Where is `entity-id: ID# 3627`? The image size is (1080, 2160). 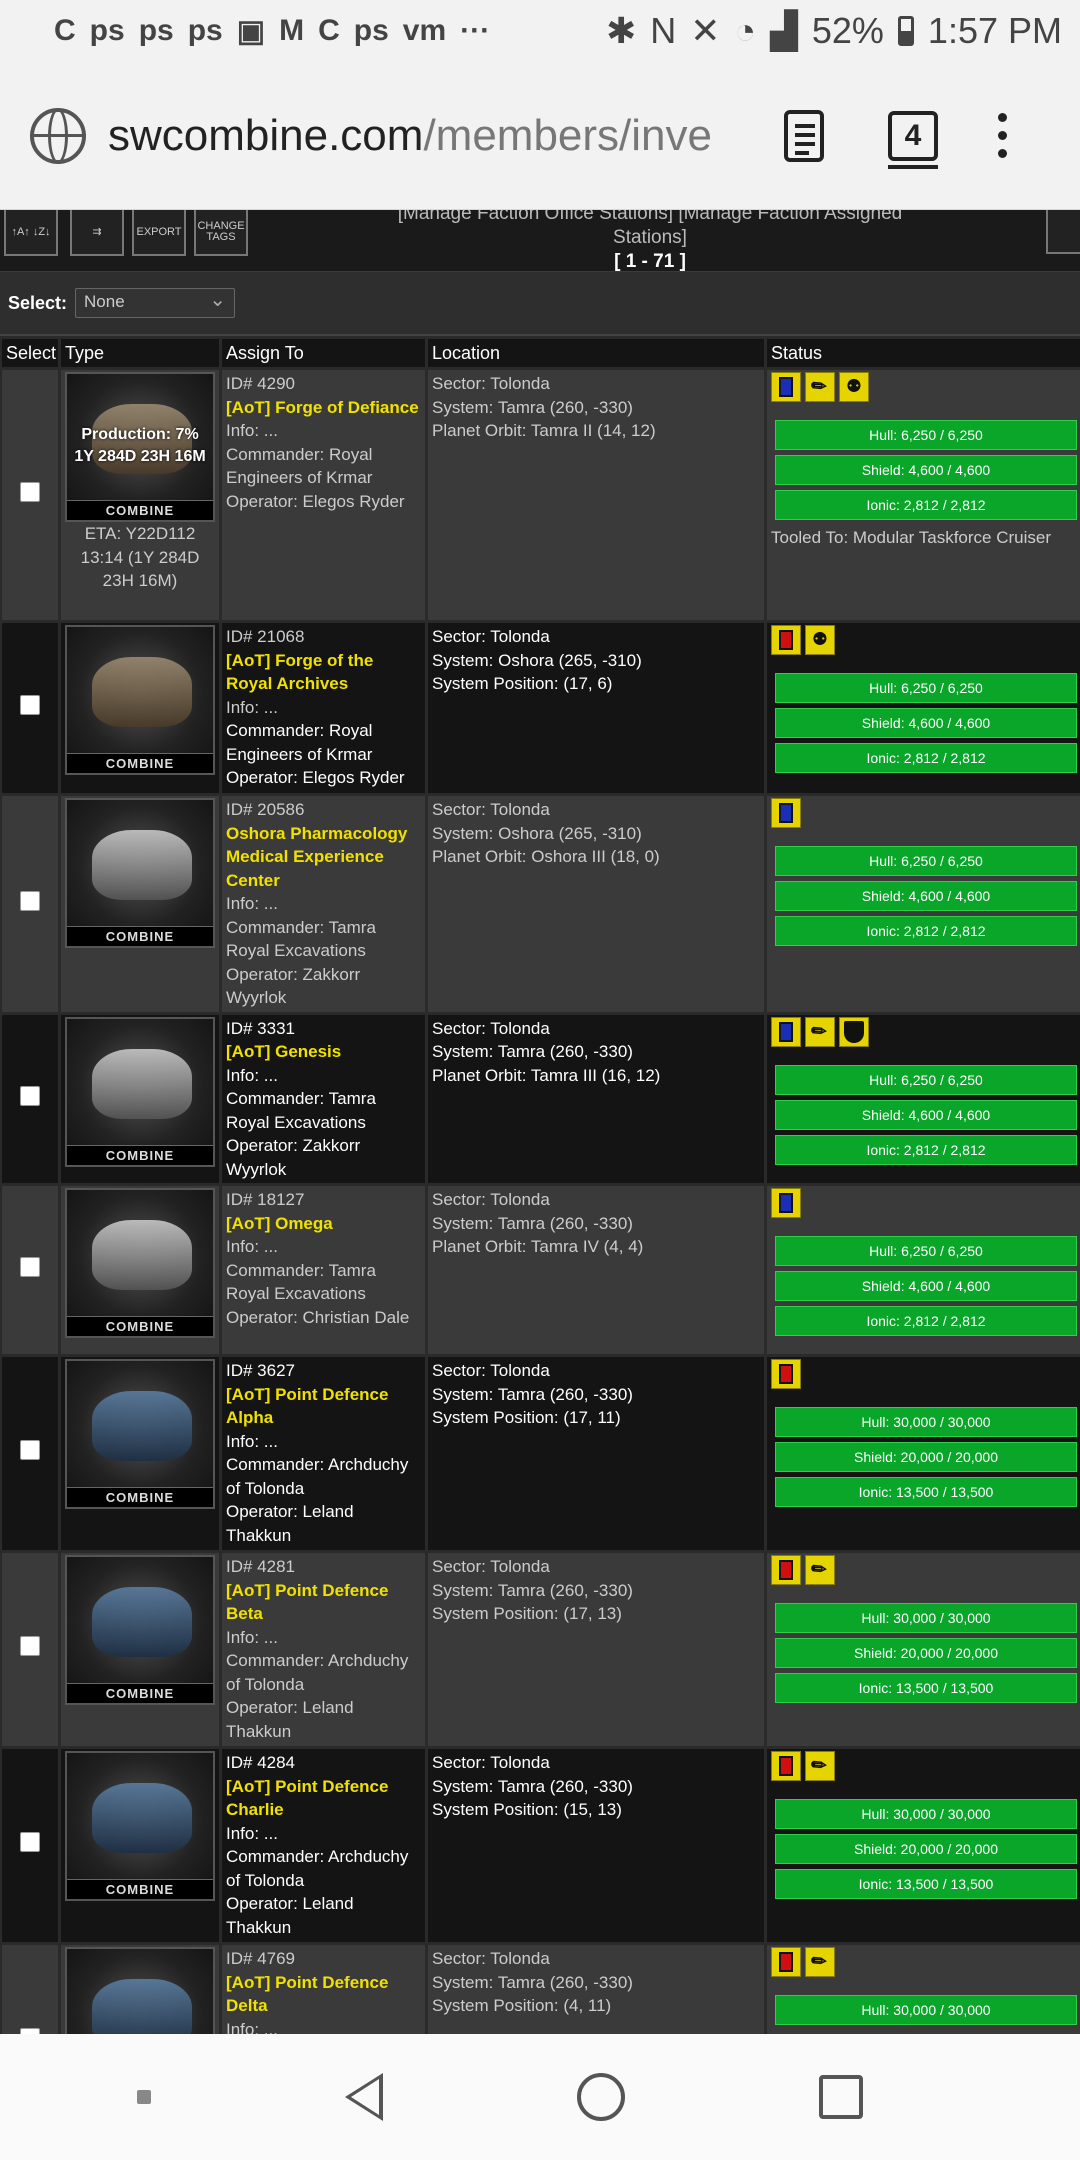
entity-id: ID# 3627 is located at coordinates (260, 1370).